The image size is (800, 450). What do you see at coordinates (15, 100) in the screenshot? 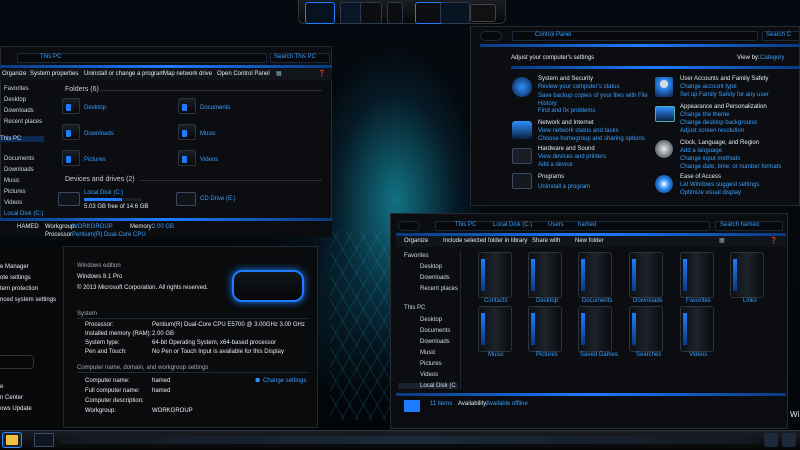
I see `nav-desktop: Desktop` at bounding box center [15, 100].